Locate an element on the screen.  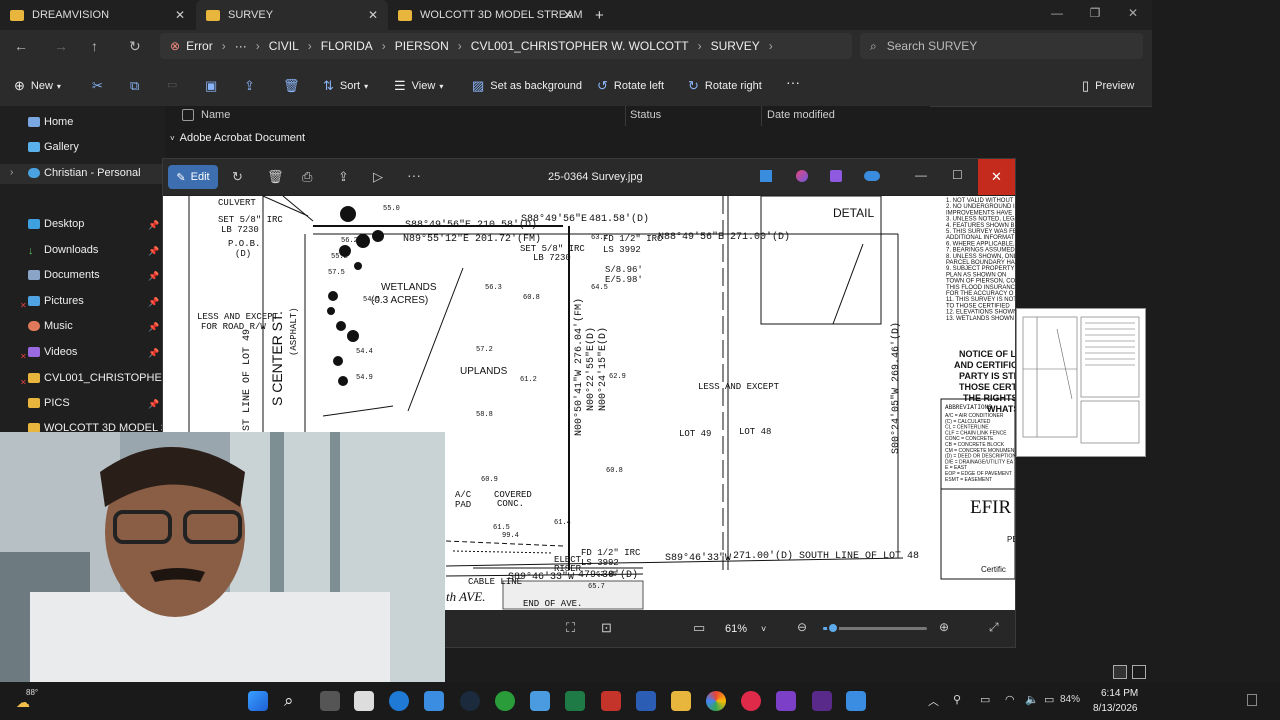
maximize-icon: ☐ is located at coordinates (957, 175).